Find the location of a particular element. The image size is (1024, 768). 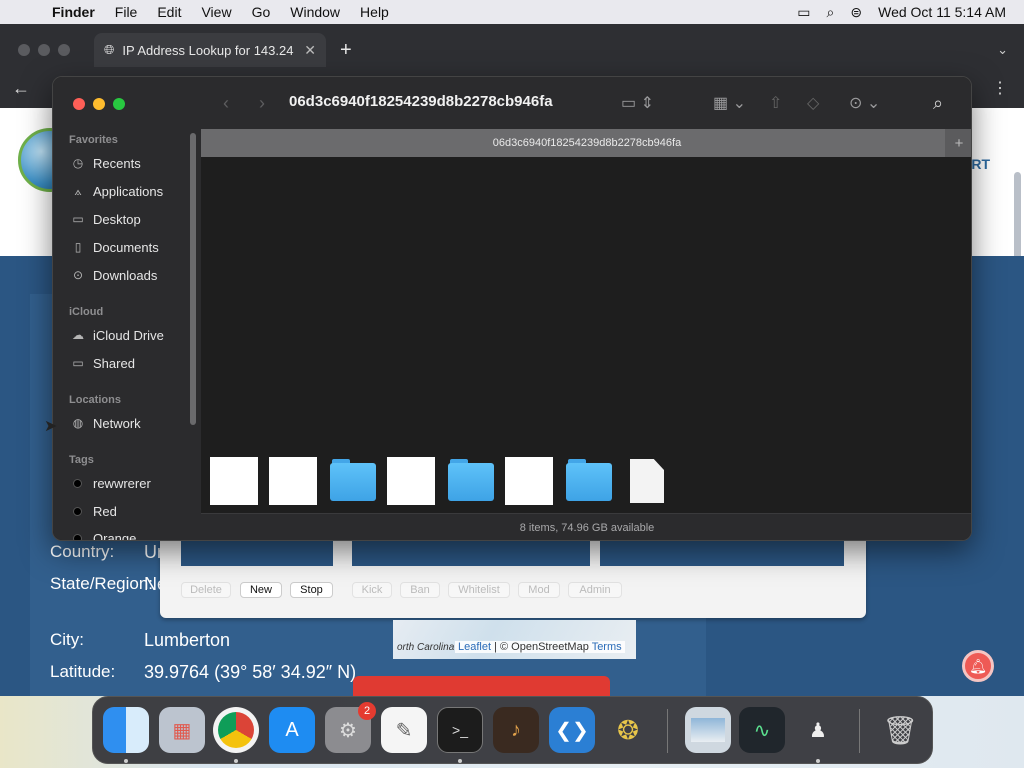

spotlight-search-icon: ⌕ is located at coordinates (831, 12).